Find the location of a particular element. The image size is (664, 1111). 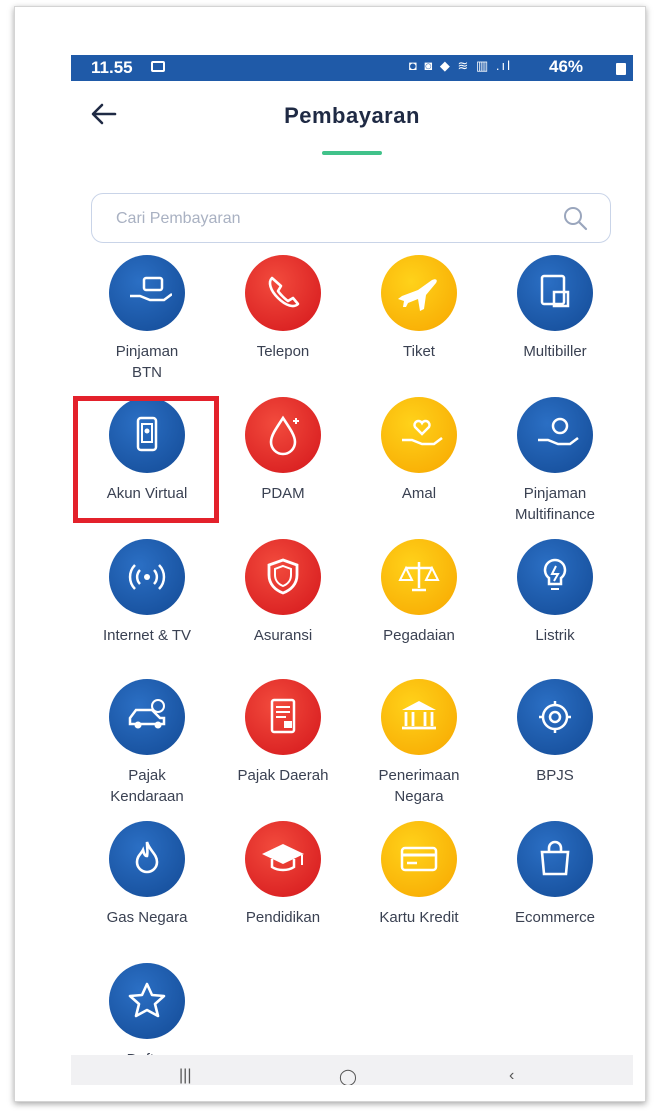

menu-item-listrik: Listrik is located at coordinates (555, 592).